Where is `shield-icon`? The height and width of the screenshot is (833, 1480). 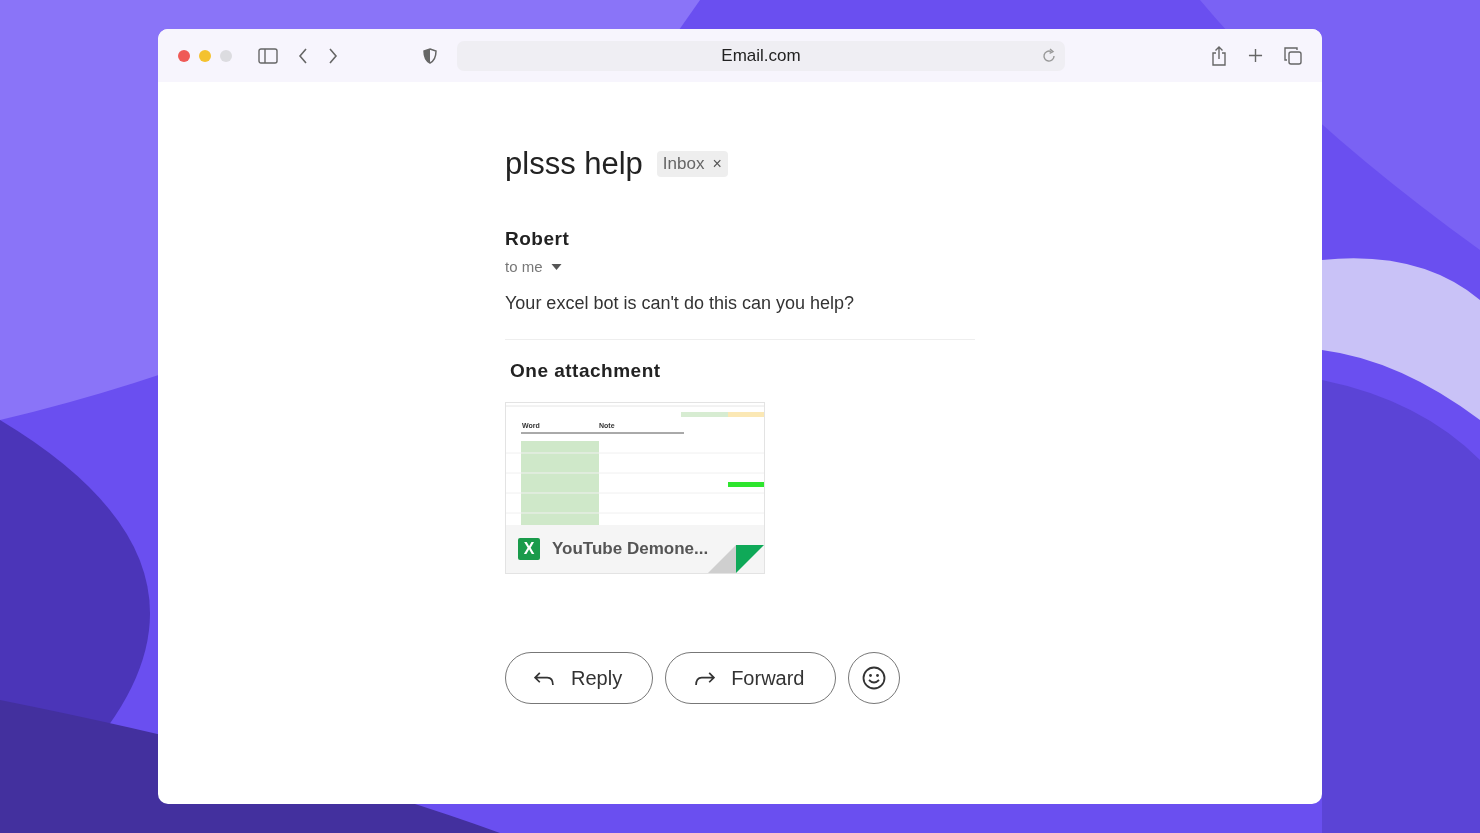
shield-icon is located at coordinates (430, 55).